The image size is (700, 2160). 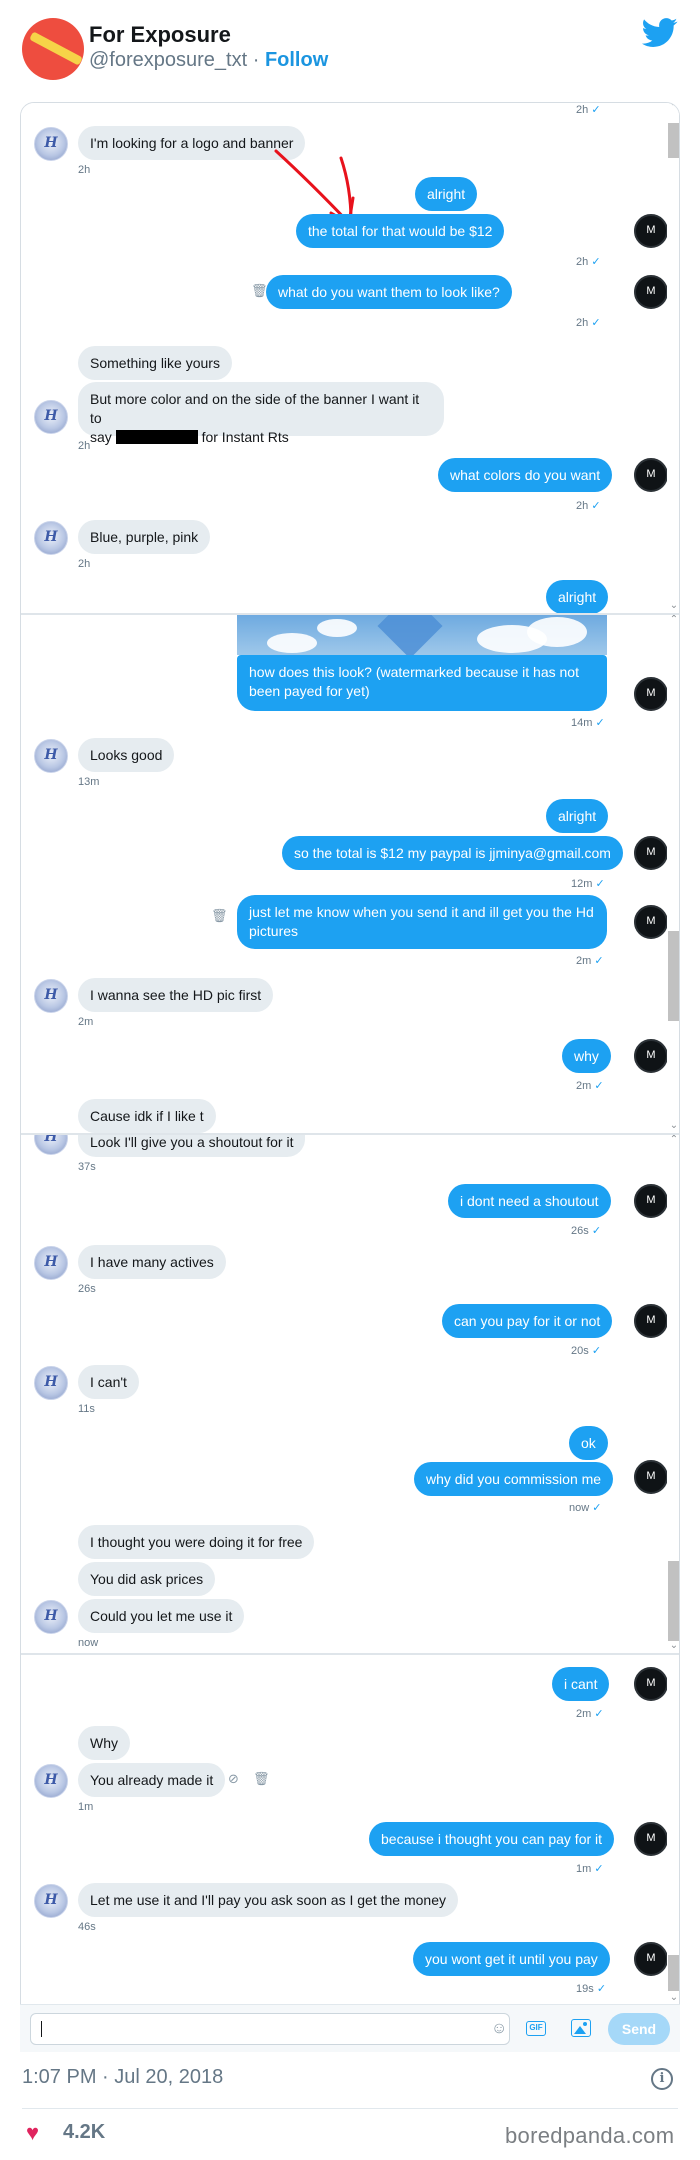 I want to click on message-time: 20s ✓, so click(x=586, y=1351).